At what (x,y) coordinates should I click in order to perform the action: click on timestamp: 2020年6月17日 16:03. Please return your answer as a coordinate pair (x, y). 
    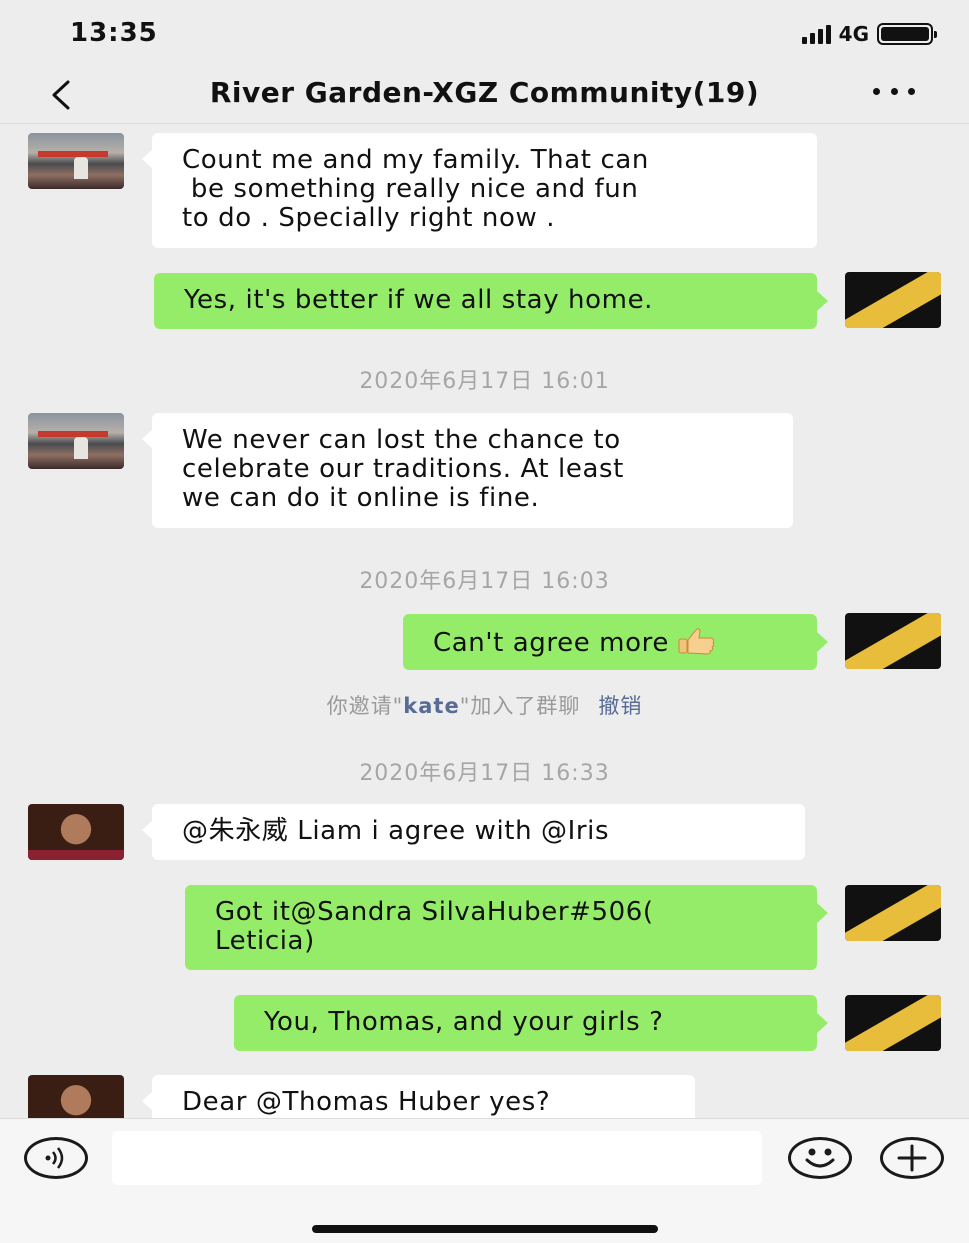
    Looking at the image, I should click on (484, 581).